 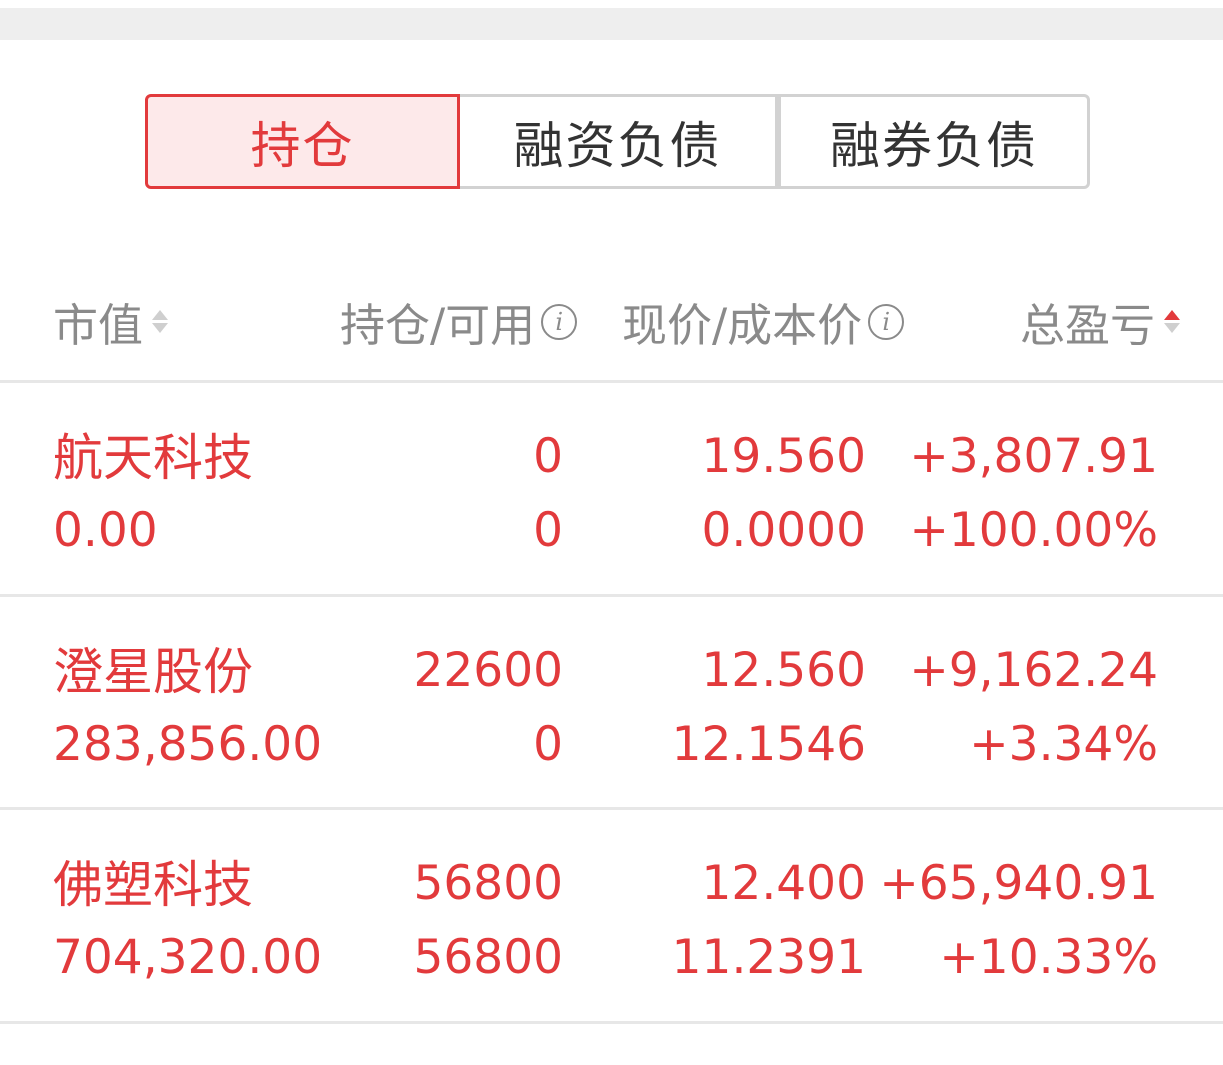 I want to click on header-total-pl-label: 总盈亏, so click(x=1087, y=325).